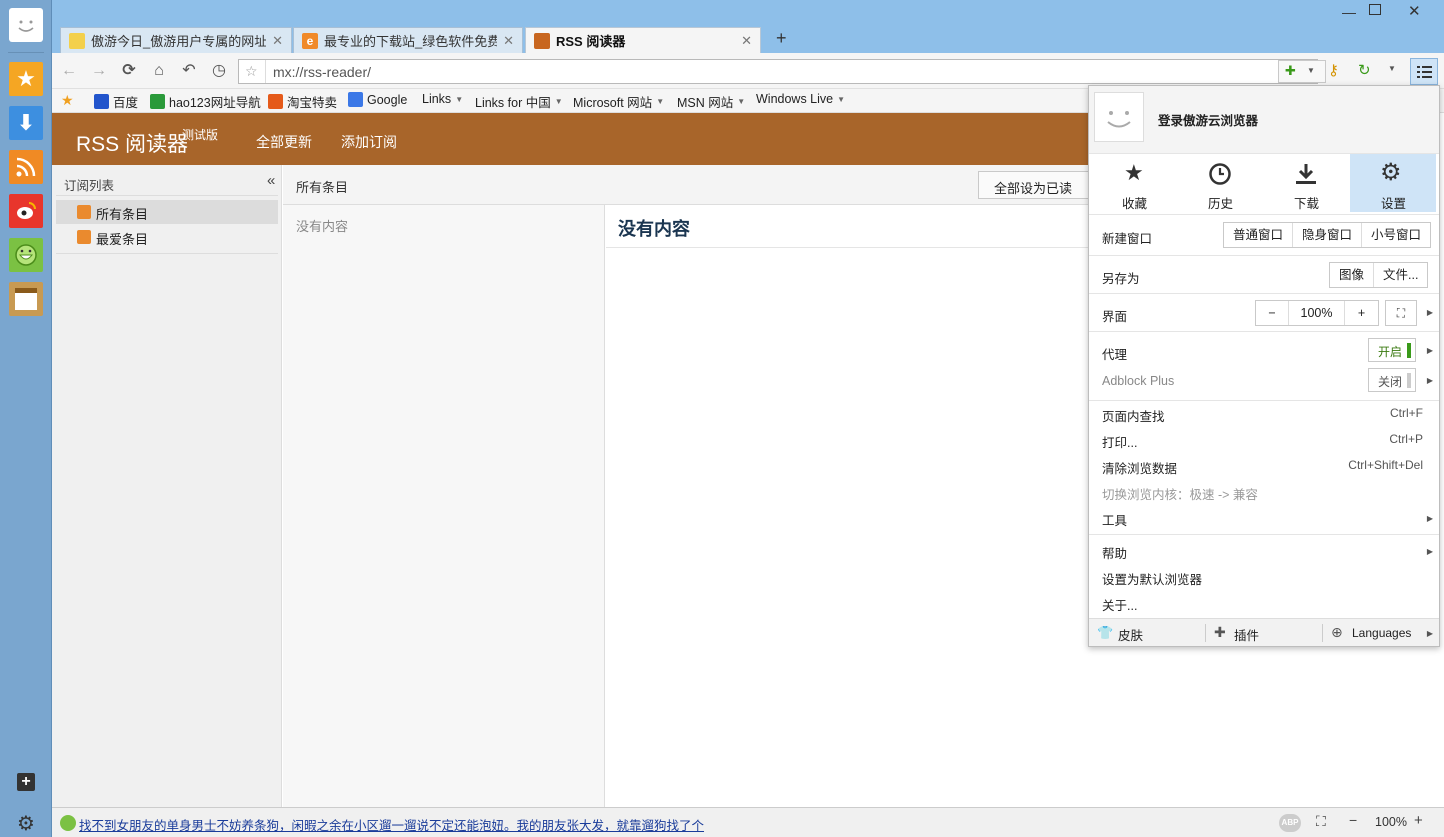 This screenshot has width=1444, height=837. I want to click on login-section: 登录傲游云浏览器, so click(1264, 119).